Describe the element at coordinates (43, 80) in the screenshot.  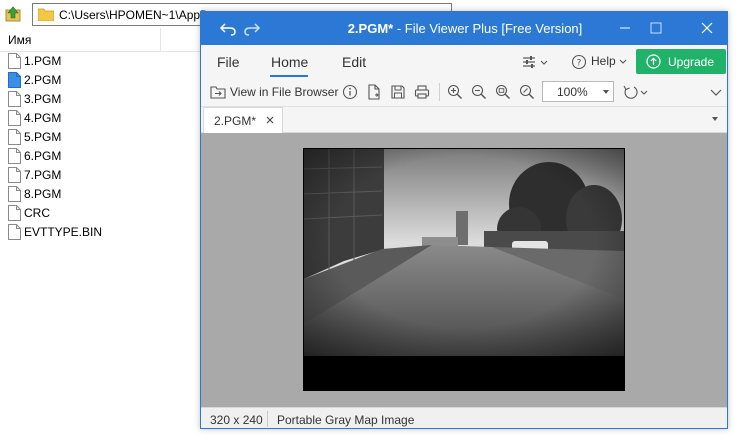
I see `file-name: 2.PGM` at that location.